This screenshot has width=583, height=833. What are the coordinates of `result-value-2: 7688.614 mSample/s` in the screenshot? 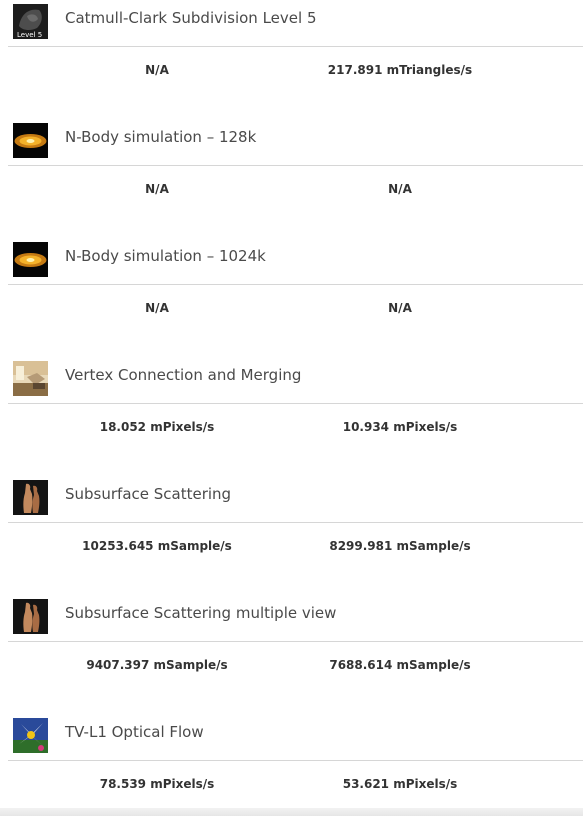 It's located at (400, 665).